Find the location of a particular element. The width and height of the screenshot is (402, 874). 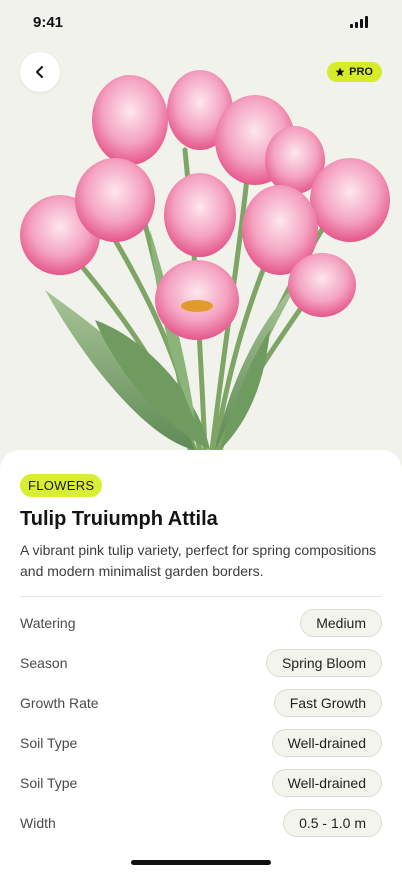

property-value-pill: 0.5 - 1.0 m is located at coordinates (332, 823).